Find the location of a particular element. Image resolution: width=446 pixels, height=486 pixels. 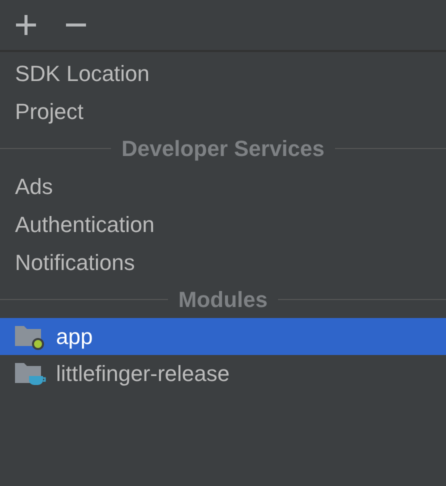

remove-icon is located at coordinates (76, 25).